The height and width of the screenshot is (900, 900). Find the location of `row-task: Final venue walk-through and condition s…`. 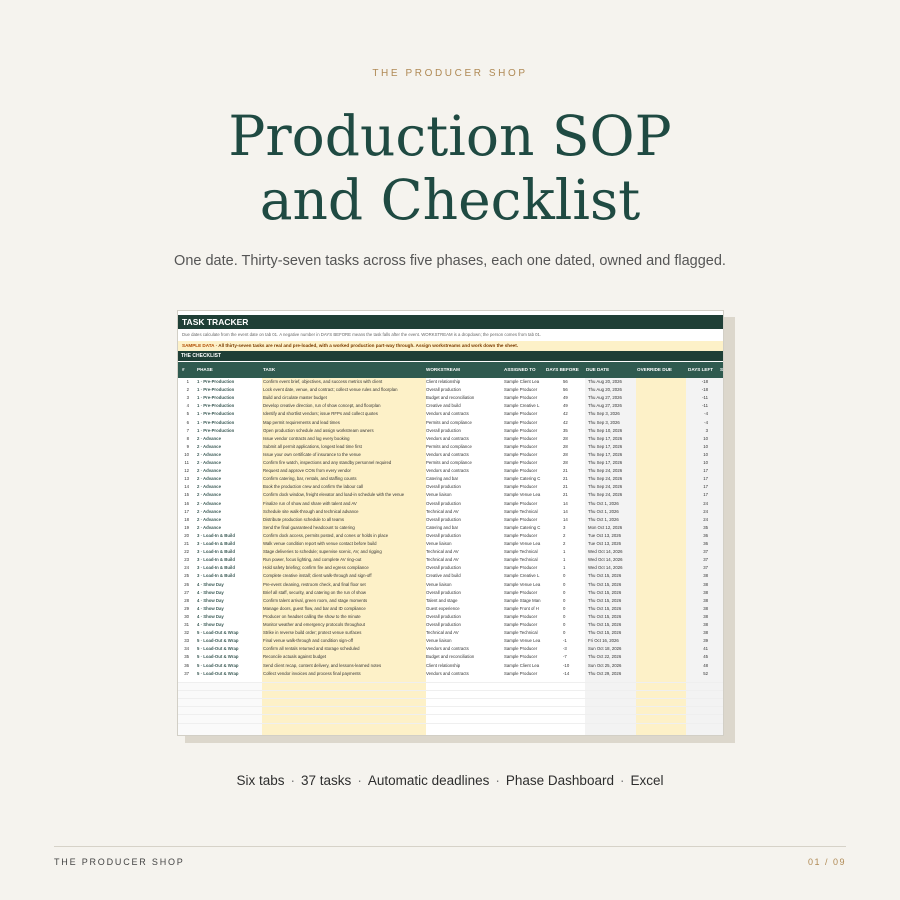

row-task: Final venue walk-through and condition s… is located at coordinates (308, 641).